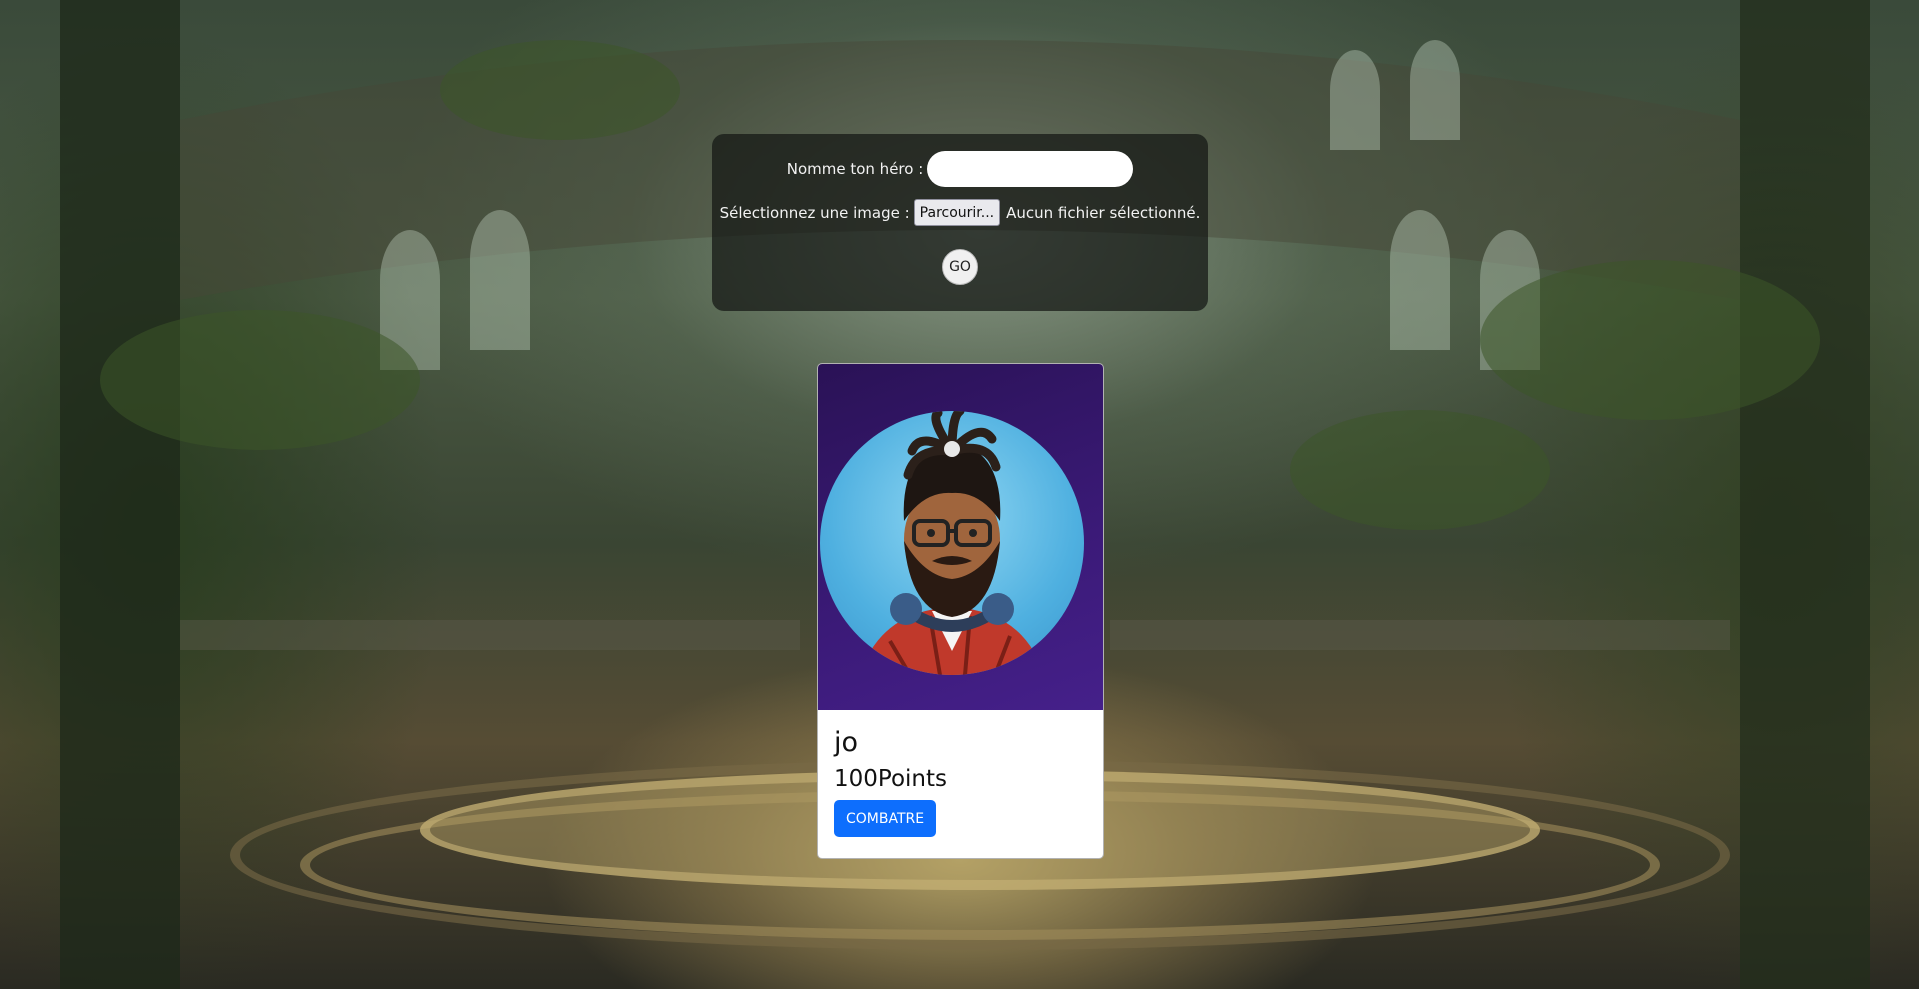 The image size is (1919, 989). What do you see at coordinates (1030, 169) in the screenshot?
I see `hero-name-input` at bounding box center [1030, 169].